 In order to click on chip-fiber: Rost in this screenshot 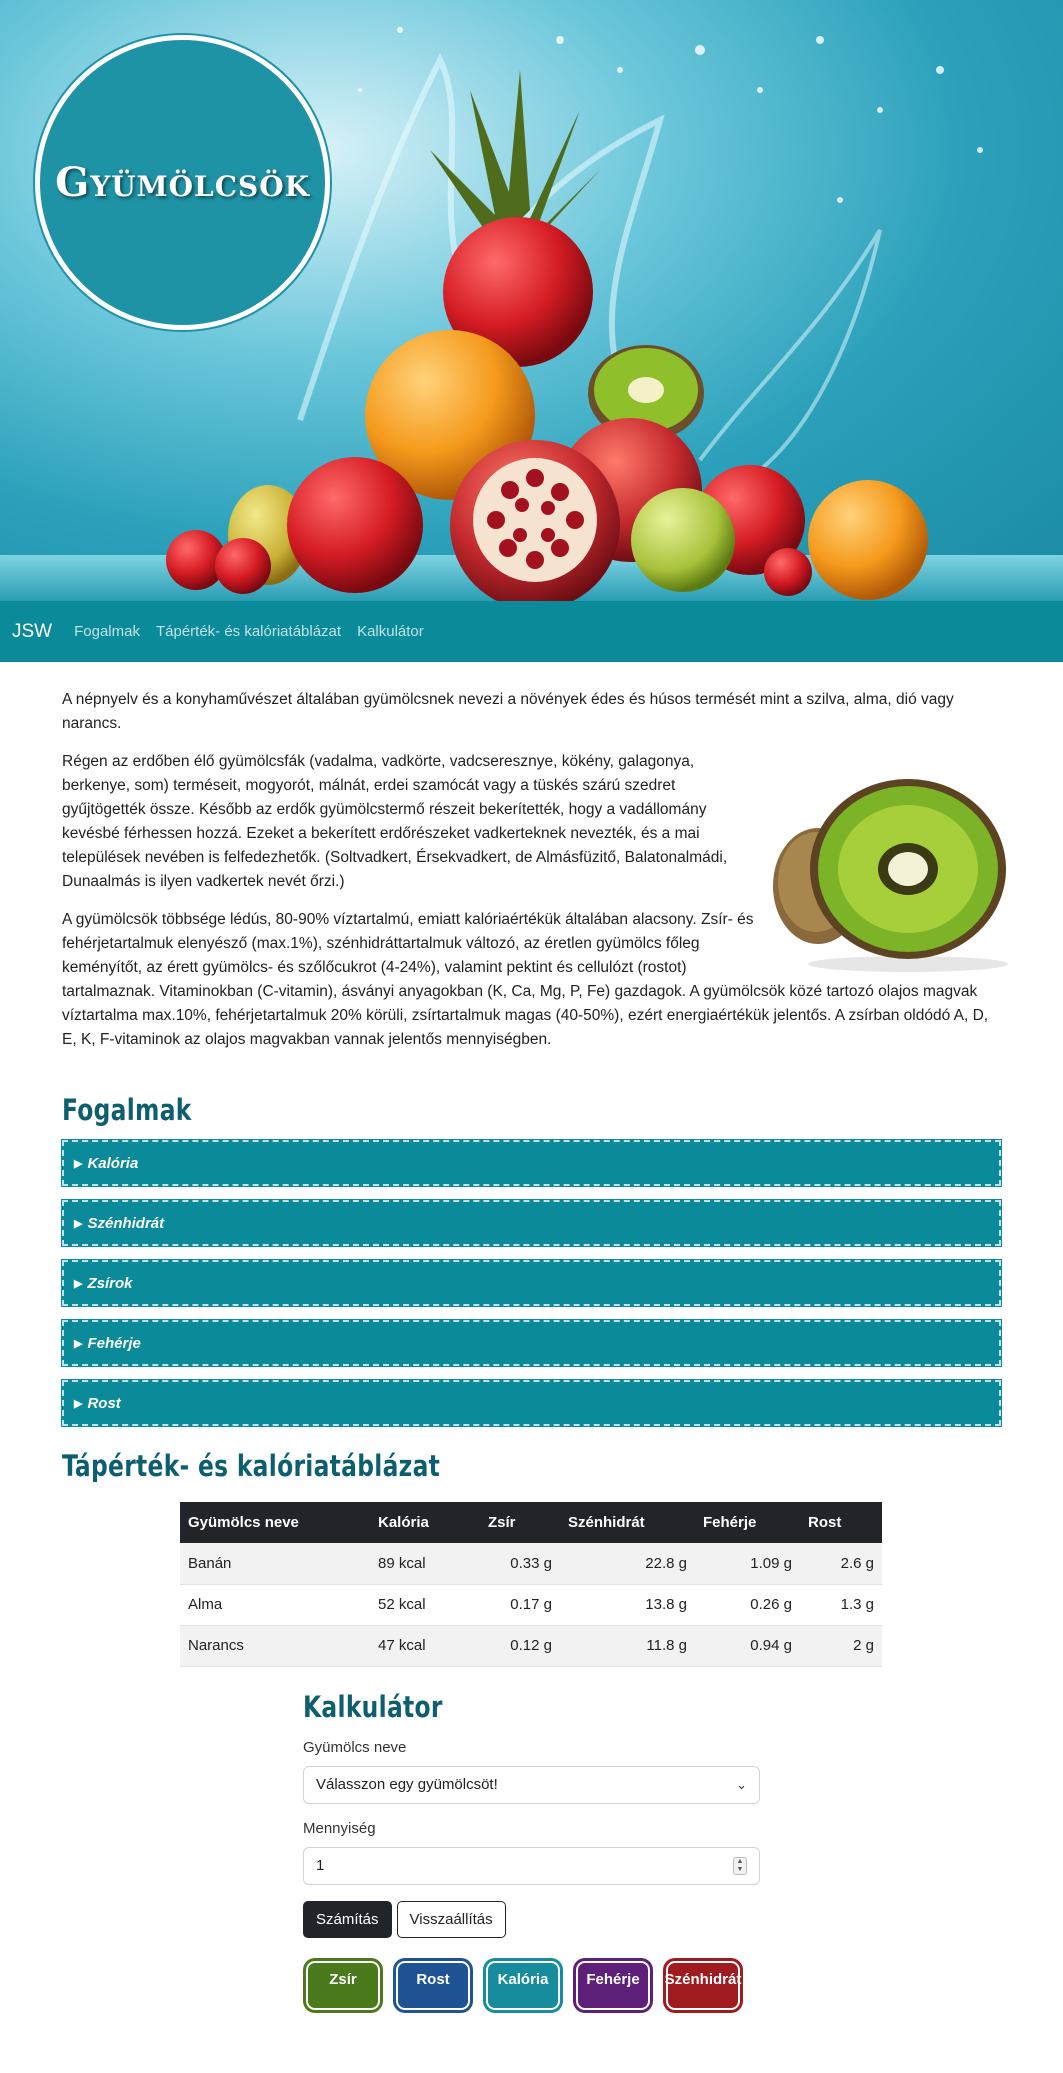, I will do `click(433, 1985)`.